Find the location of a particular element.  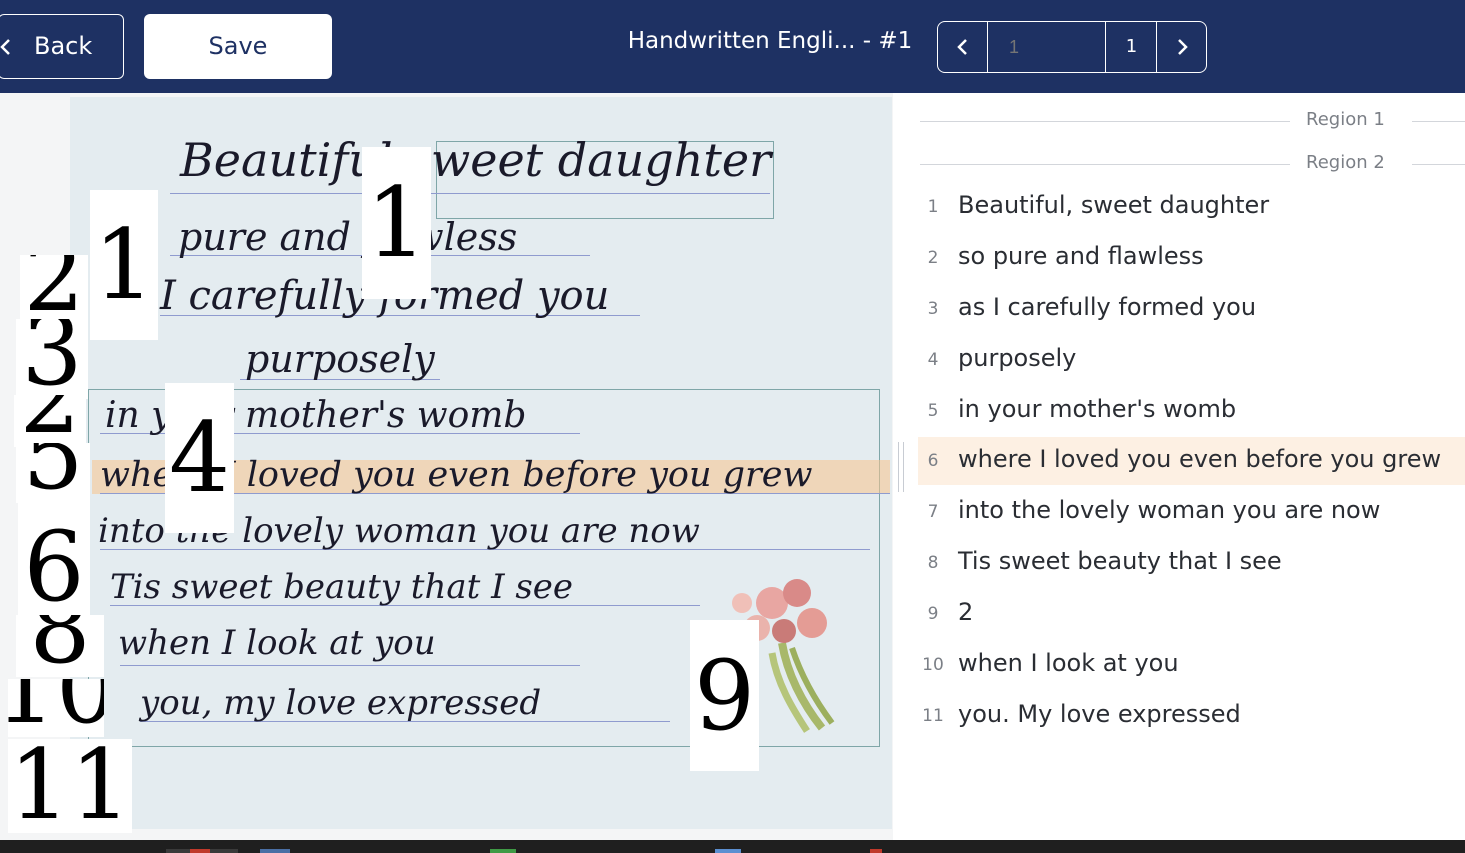

line-number-tag: 11 is located at coordinates (70, 786).